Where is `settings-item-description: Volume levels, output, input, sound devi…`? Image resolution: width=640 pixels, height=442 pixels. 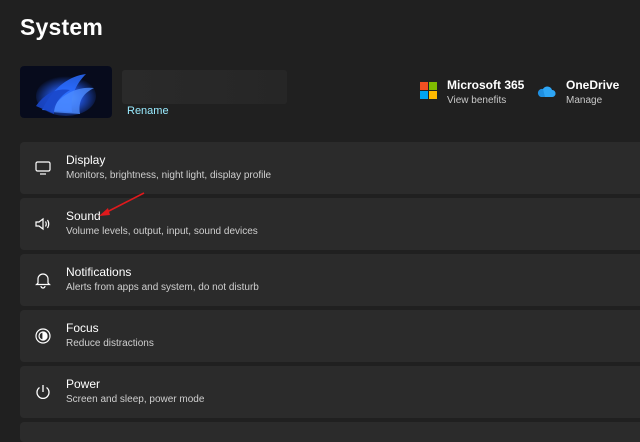
settings-item-description: Volume levels, output, input, sound devi… is located at coordinates (162, 231).